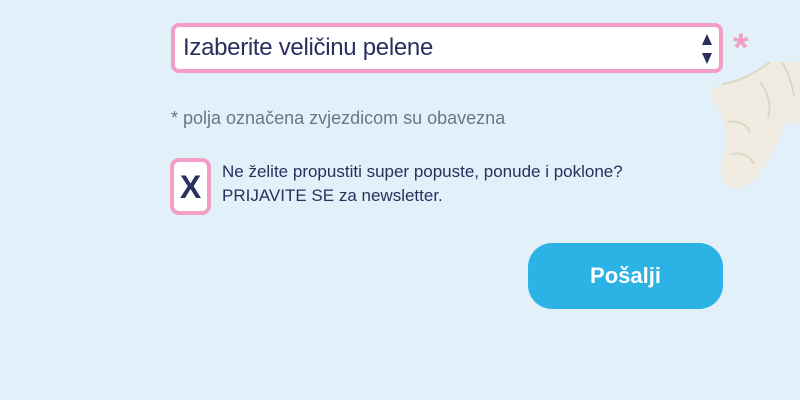 This screenshot has width=800, height=400. I want to click on required-fields-note: * polja označena zvjezdicom su obavezna, so click(338, 118).